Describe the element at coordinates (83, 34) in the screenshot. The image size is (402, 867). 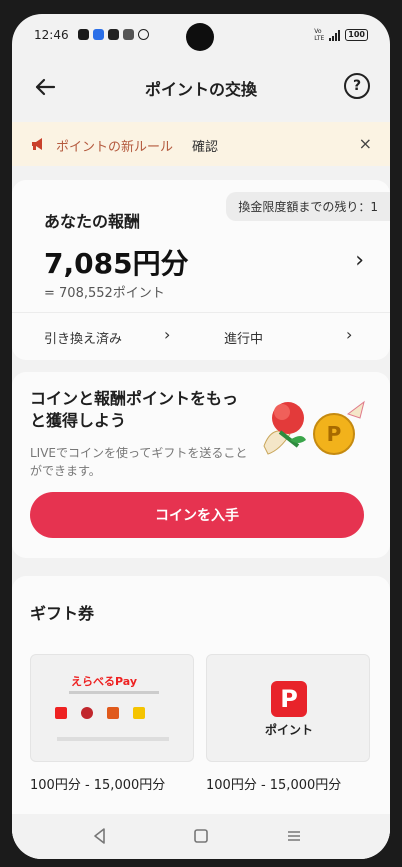
I see `chat-icon` at that location.